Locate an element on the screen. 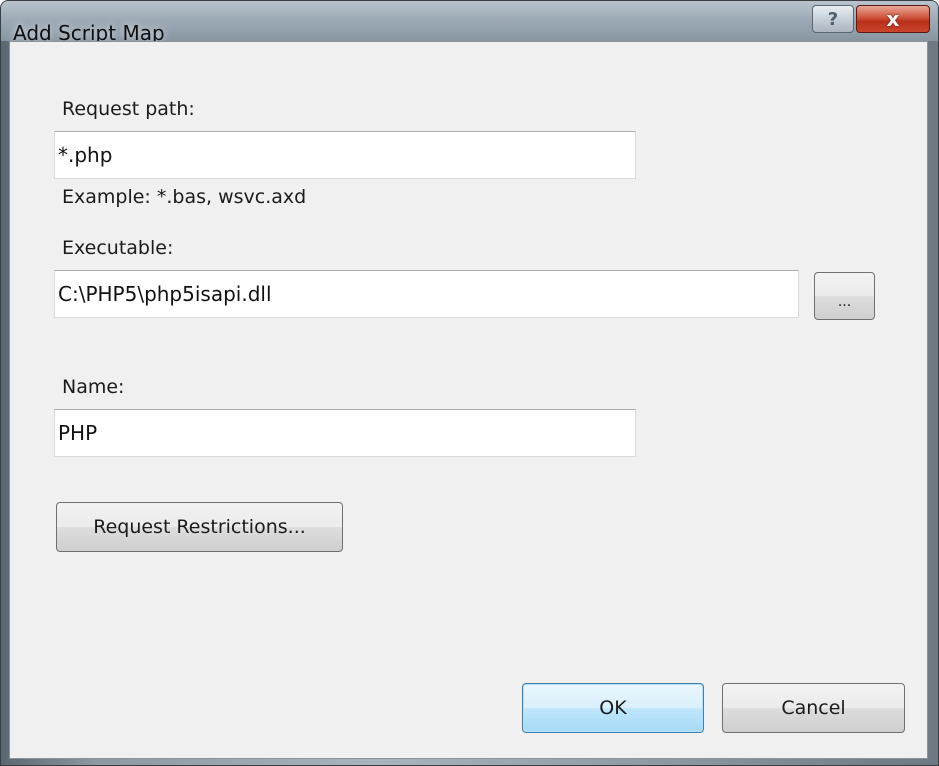  name-input: PHP is located at coordinates (345, 433).